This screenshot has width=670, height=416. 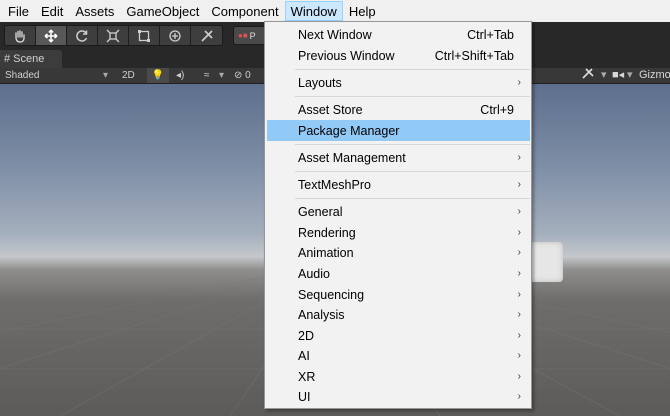 I want to click on menu-edit: Edit, so click(x=52, y=11).